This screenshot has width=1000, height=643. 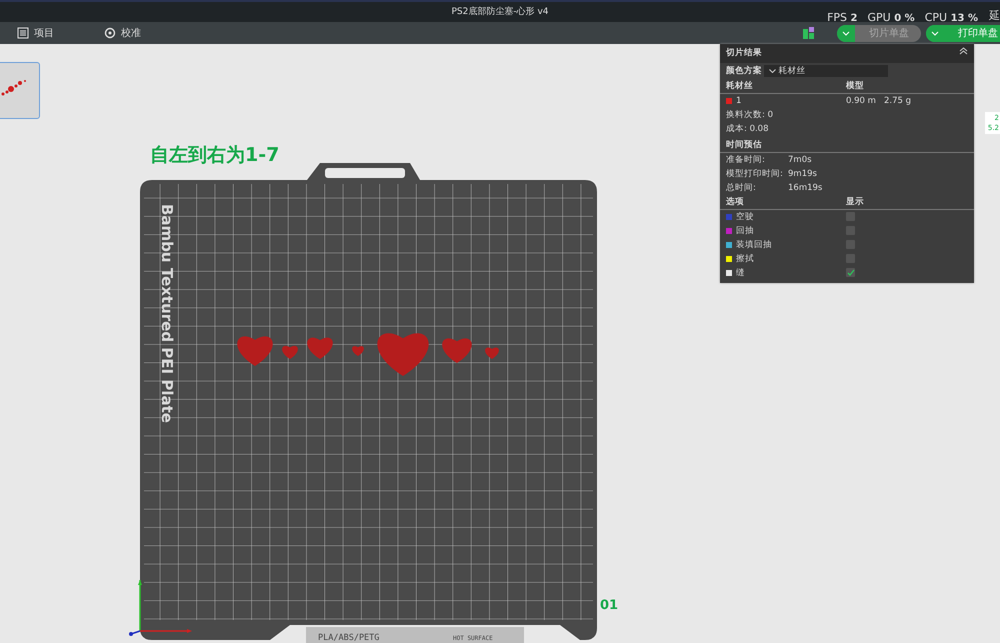 I want to click on option-name: 缝, so click(x=740, y=272).